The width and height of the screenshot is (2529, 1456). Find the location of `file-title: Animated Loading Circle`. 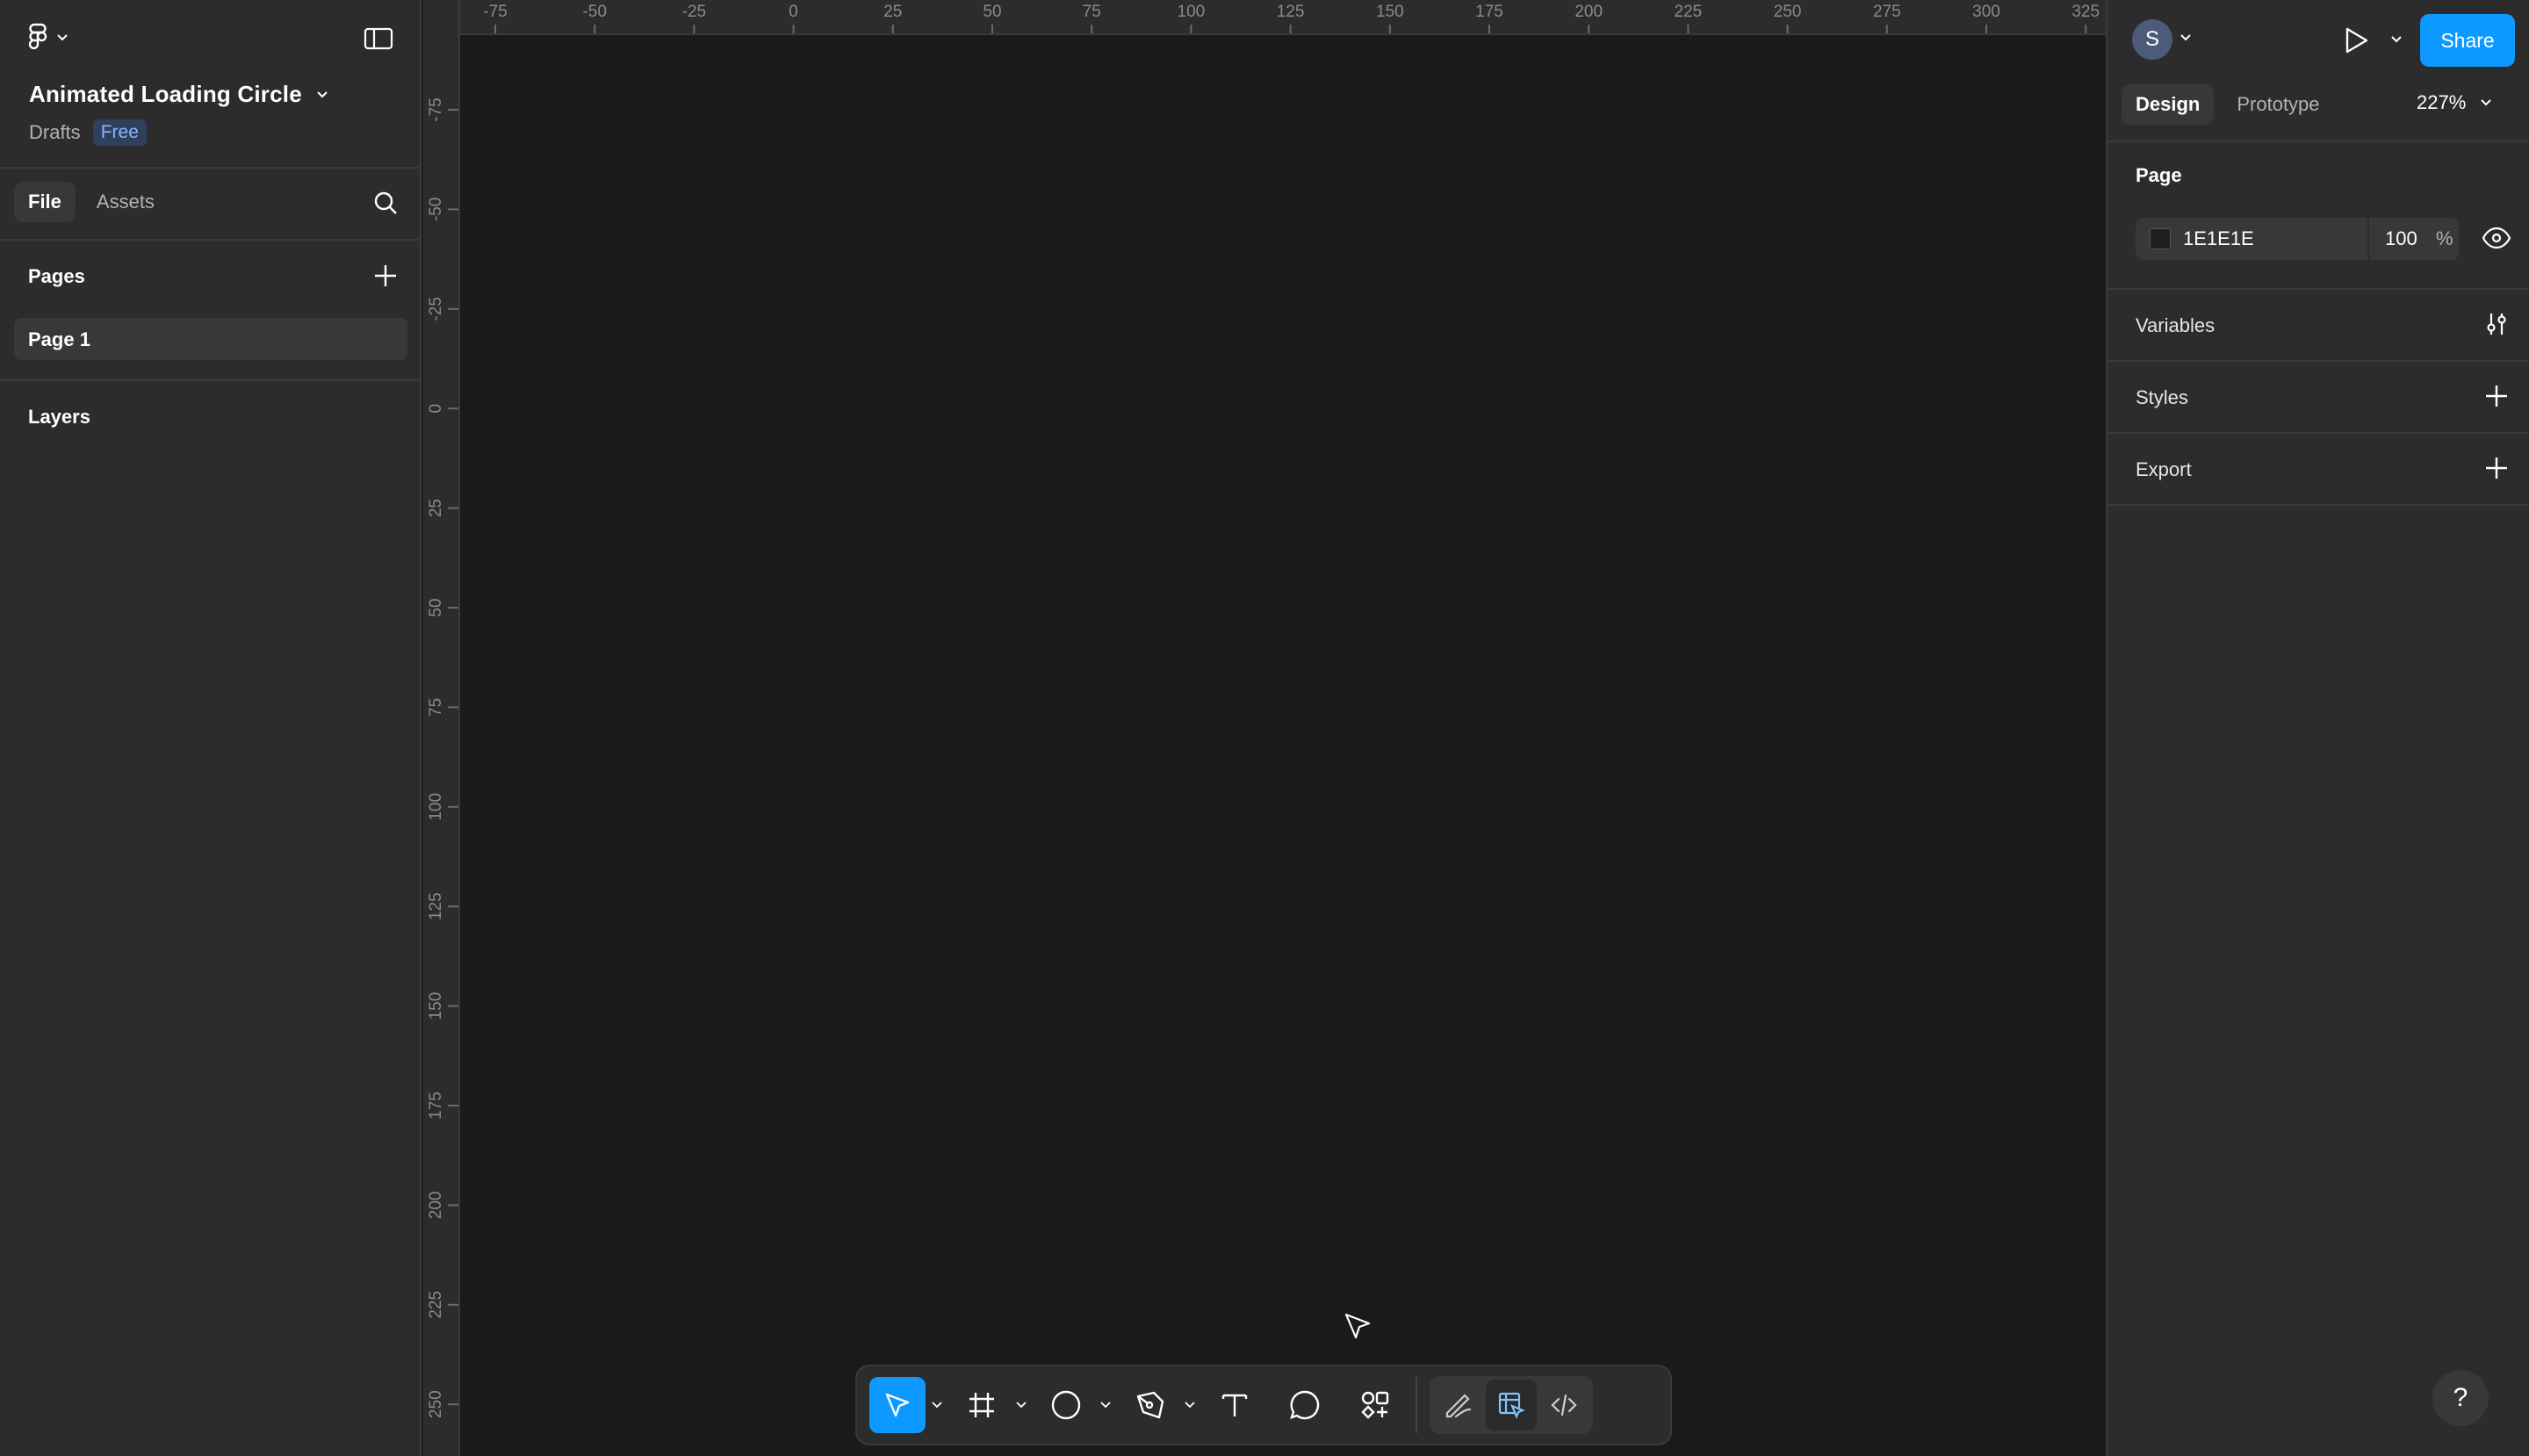

file-title: Animated Loading Circle is located at coordinates (166, 94).